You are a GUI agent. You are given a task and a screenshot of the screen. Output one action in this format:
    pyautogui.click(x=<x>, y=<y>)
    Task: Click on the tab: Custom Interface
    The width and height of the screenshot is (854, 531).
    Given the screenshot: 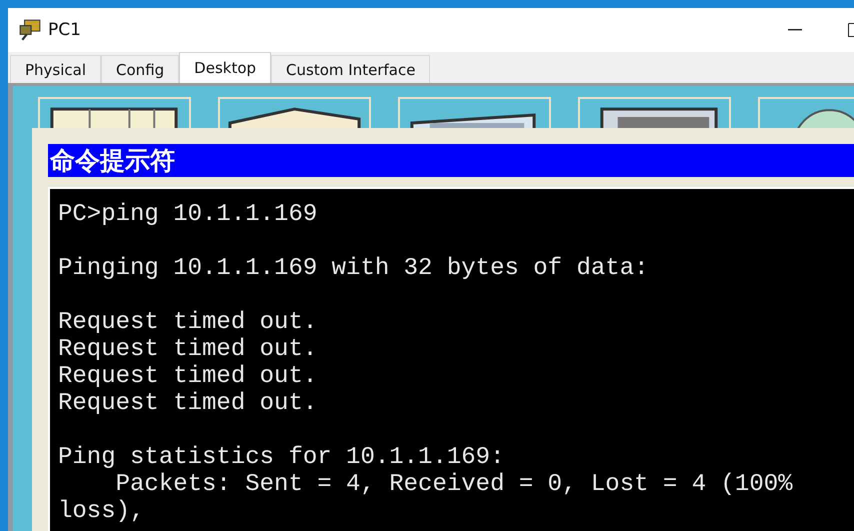 What is the action you would take?
    pyautogui.click(x=350, y=69)
    